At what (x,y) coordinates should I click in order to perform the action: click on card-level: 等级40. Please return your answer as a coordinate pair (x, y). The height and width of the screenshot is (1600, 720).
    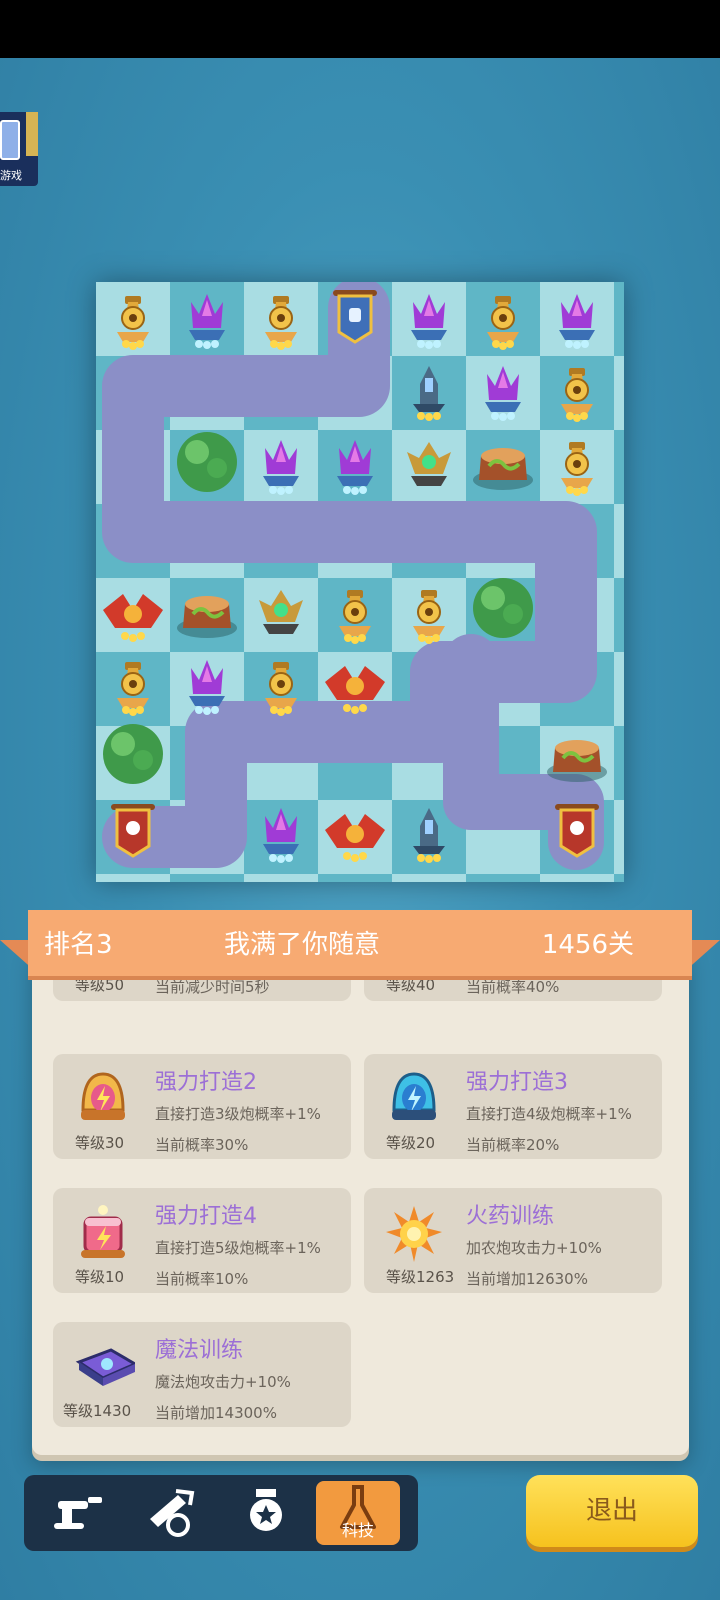
    Looking at the image, I should click on (411, 985).